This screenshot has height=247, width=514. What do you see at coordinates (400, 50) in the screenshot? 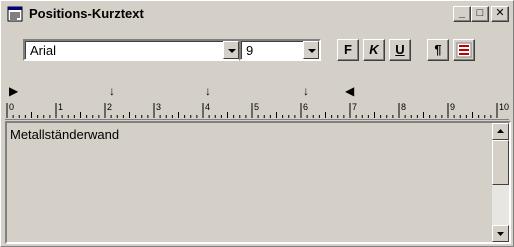
I see `underline-button: U` at bounding box center [400, 50].